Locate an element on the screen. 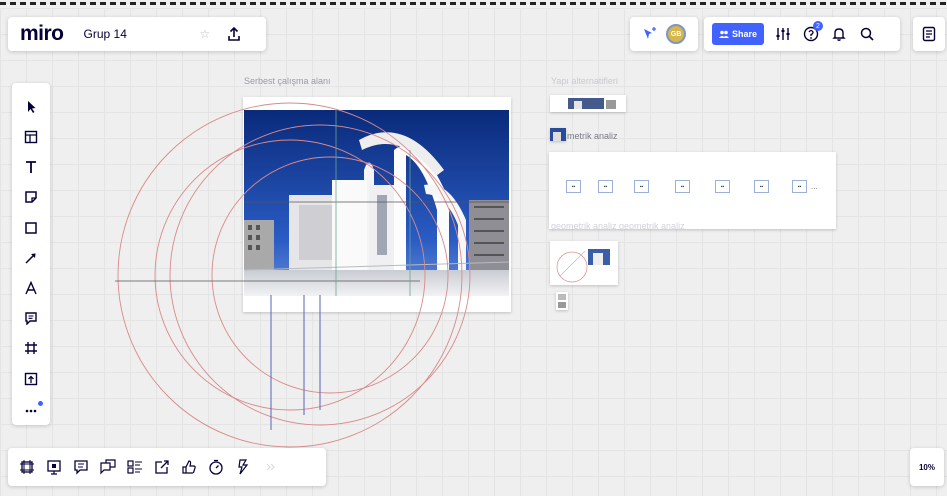 The image size is (947, 496). collapse-chevrons-icon is located at coordinates (269, 467).